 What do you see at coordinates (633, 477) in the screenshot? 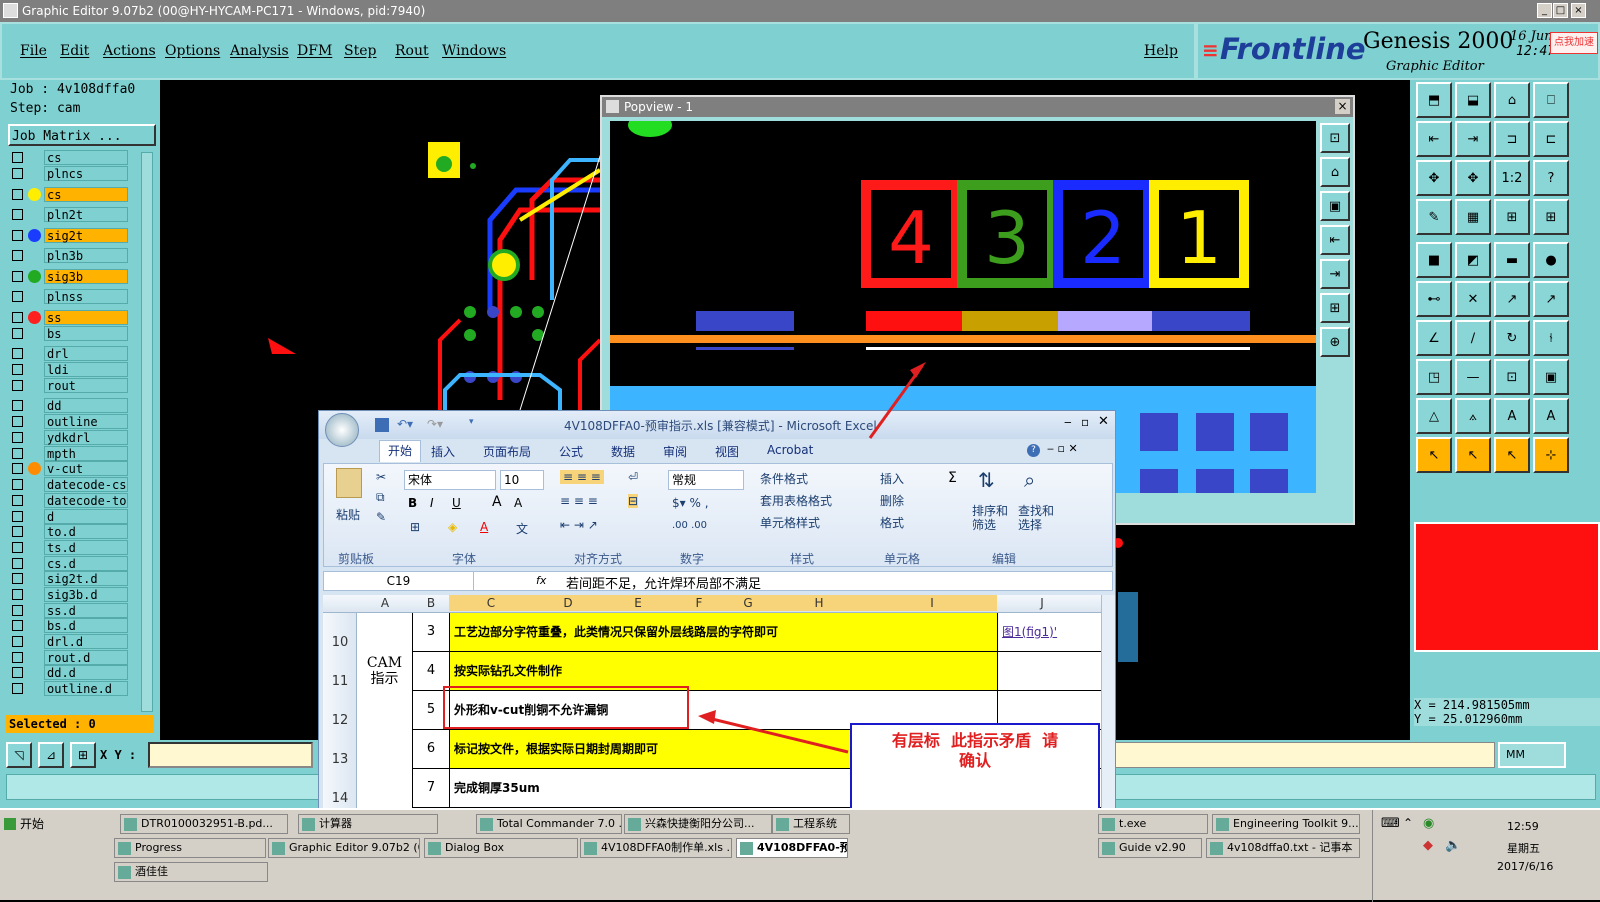
I see `wrap-text-icon: ⏎` at bounding box center [633, 477].